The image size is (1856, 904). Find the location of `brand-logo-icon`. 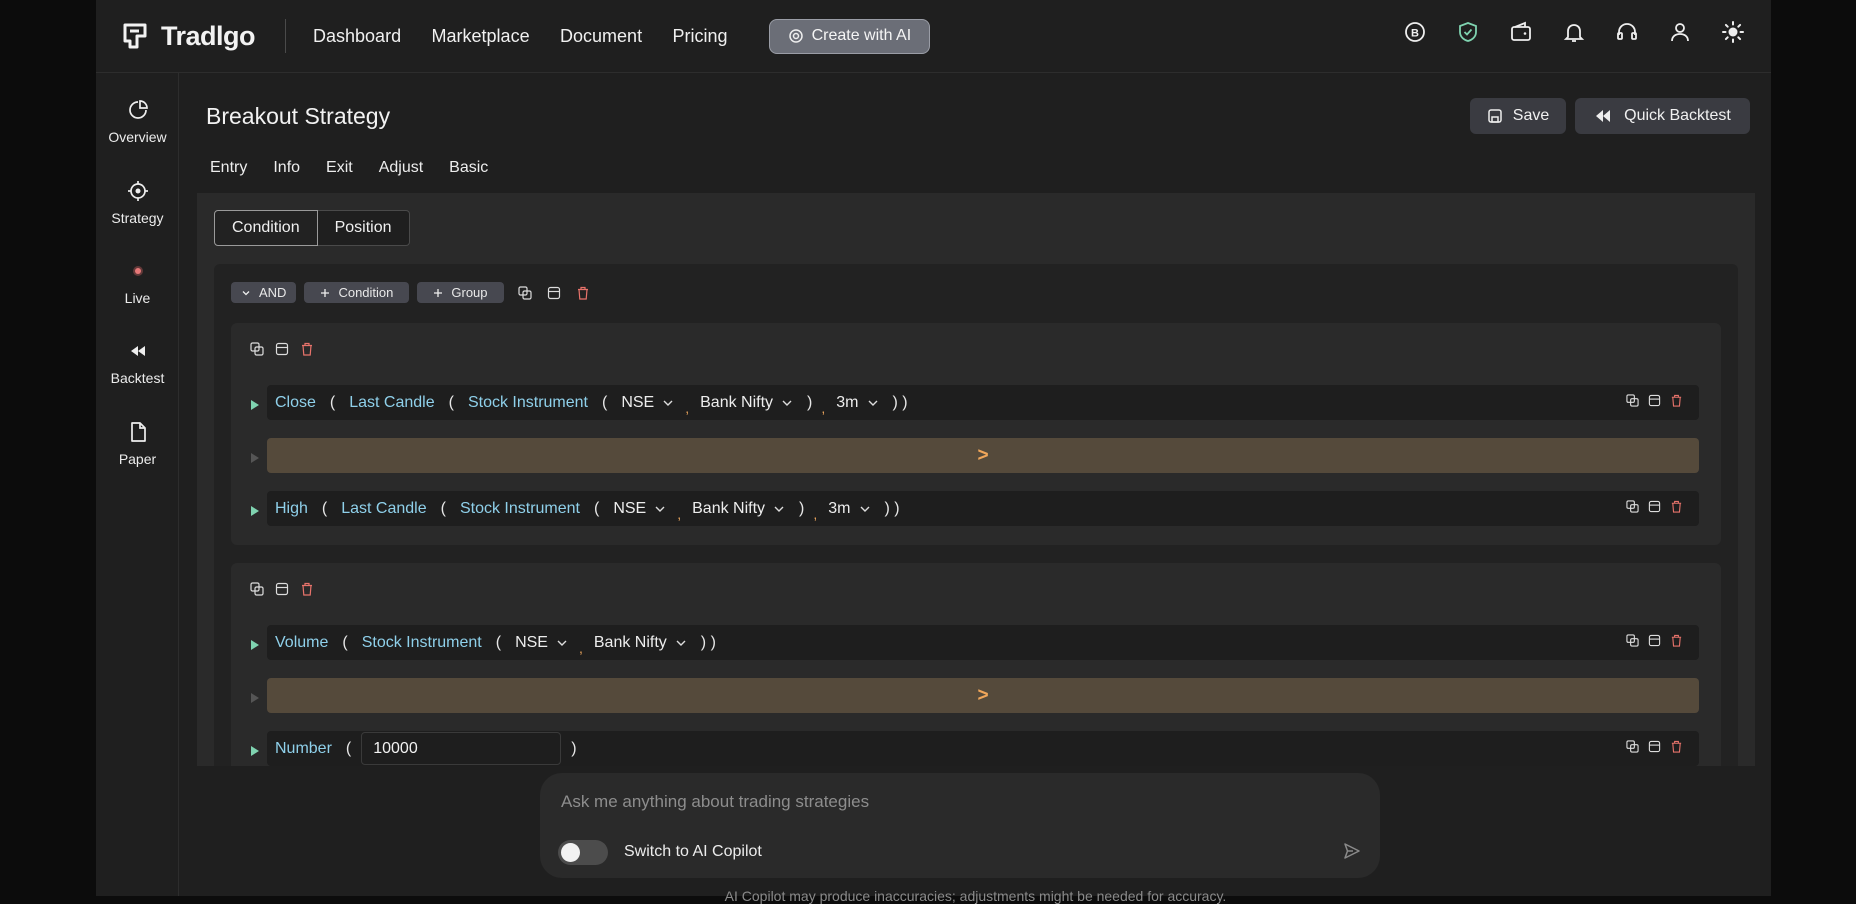

brand-logo-icon is located at coordinates (135, 36).